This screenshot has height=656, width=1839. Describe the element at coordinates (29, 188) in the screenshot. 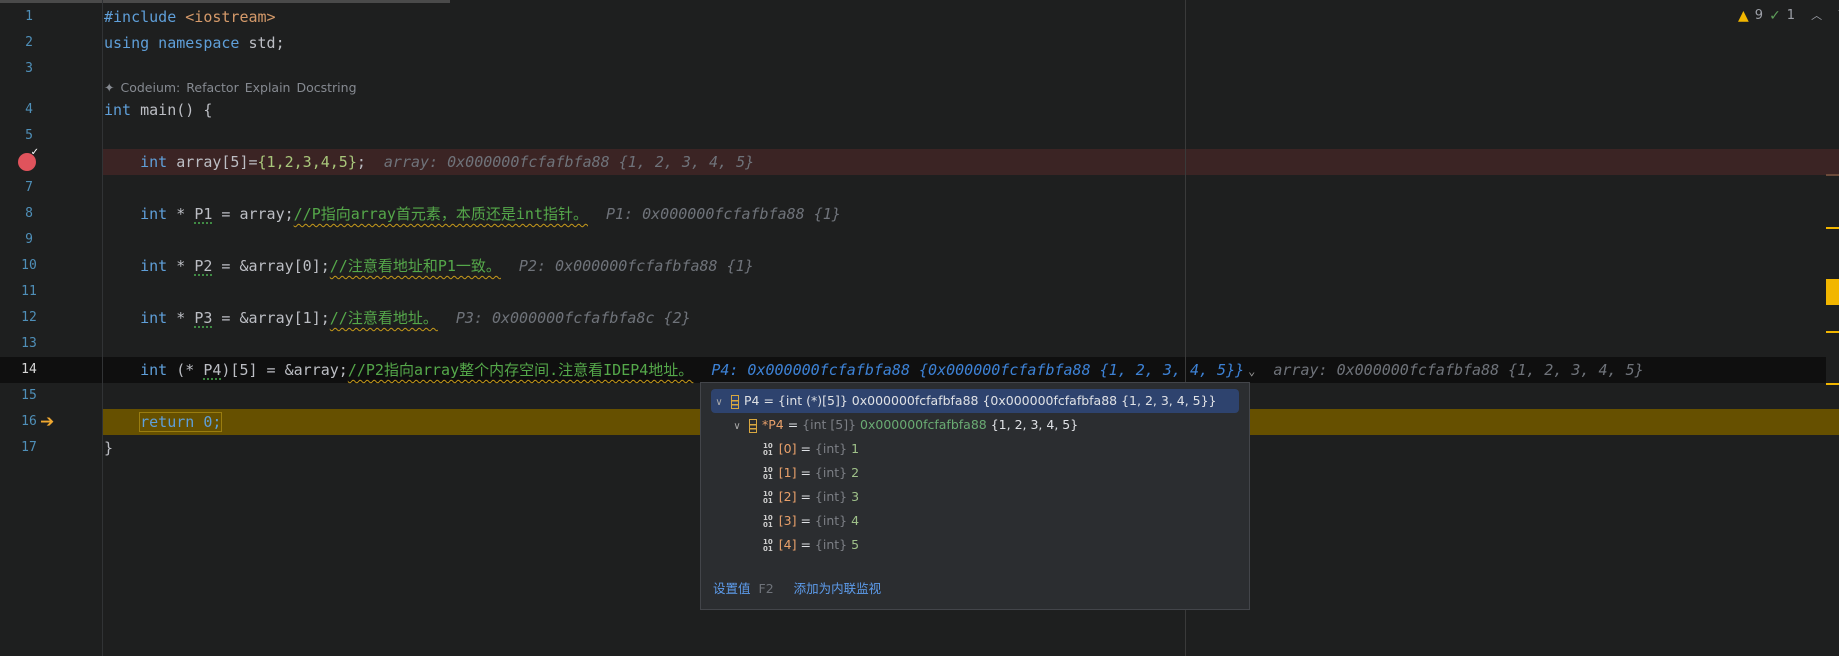

I see `line-number: 7` at that location.